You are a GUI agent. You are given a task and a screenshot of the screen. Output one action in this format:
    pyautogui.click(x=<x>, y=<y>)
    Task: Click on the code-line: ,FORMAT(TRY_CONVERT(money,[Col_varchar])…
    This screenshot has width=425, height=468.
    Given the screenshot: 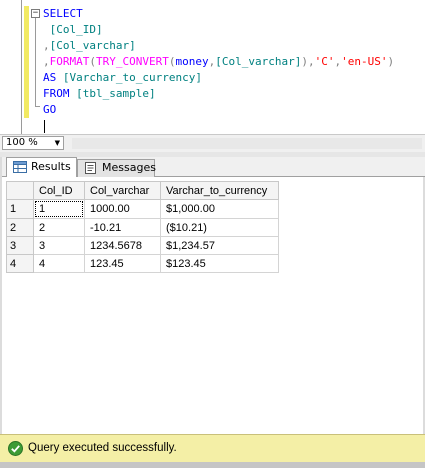 What is the action you would take?
    pyautogui.click(x=218, y=62)
    